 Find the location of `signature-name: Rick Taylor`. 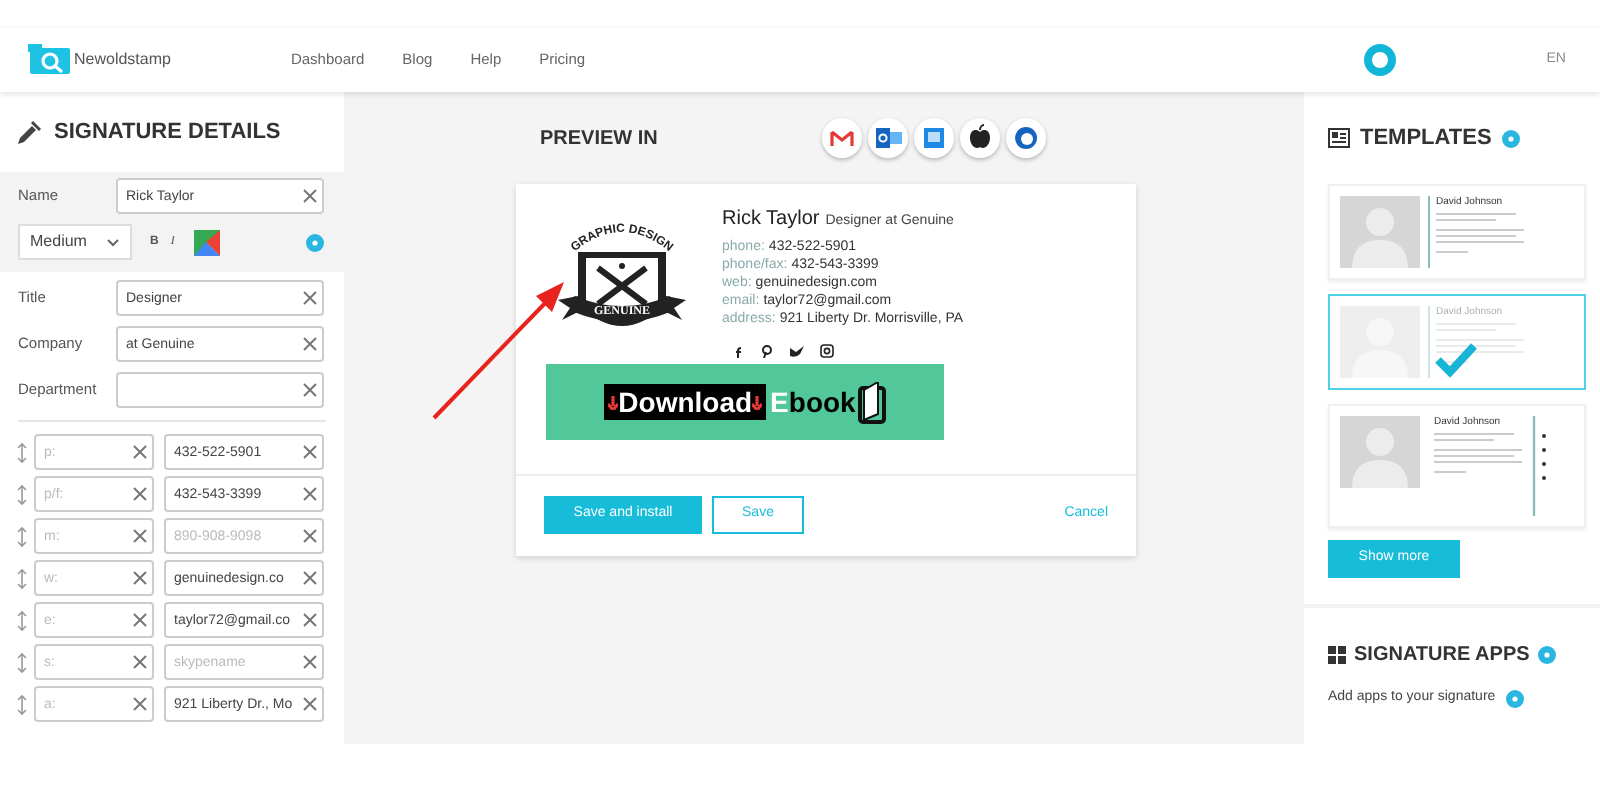

signature-name: Rick Taylor is located at coordinates (771, 220).